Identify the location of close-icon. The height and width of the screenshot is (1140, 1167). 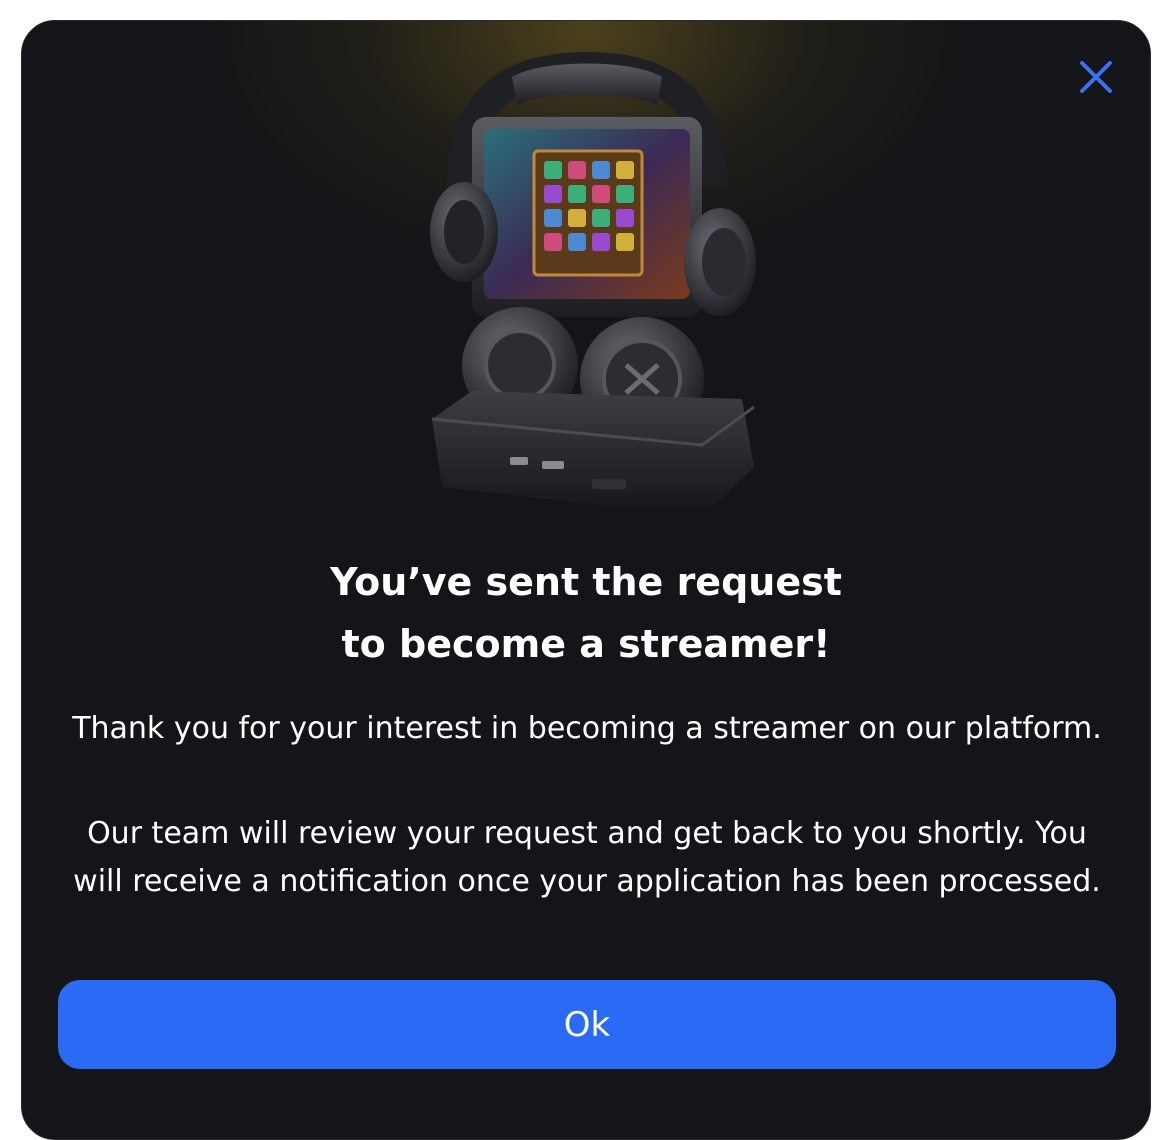
(1096, 77).